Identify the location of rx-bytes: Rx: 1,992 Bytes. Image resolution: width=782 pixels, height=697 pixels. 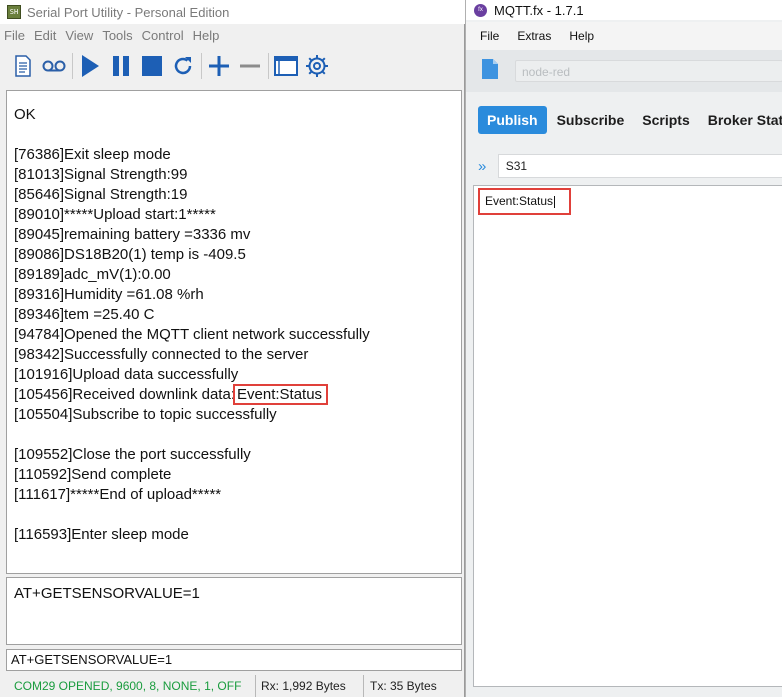
(310, 686).